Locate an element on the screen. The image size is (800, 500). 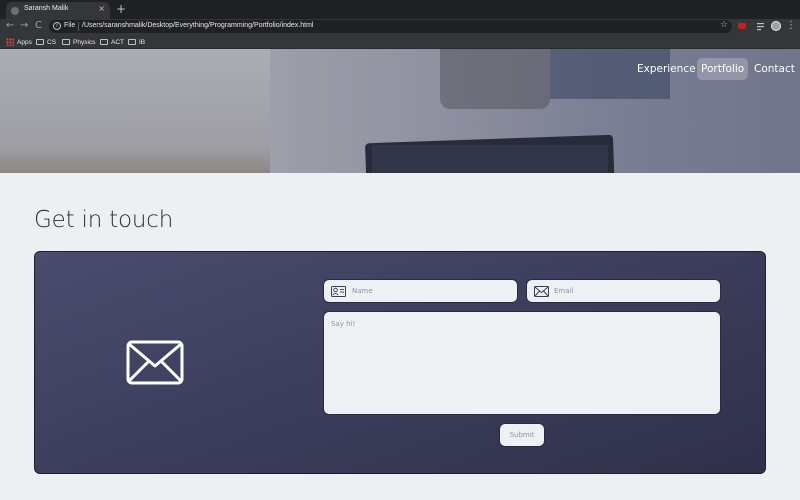
bookmark-act: ACT is located at coordinates (112, 42).